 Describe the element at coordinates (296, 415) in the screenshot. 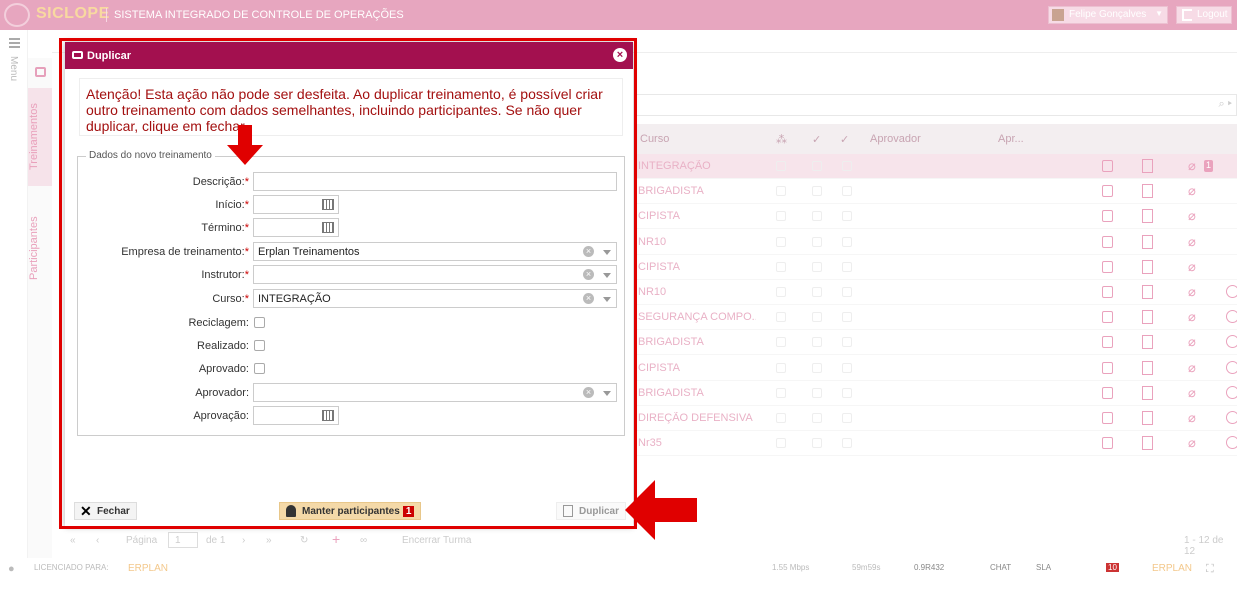

I see `aprovacao-date-input` at that location.